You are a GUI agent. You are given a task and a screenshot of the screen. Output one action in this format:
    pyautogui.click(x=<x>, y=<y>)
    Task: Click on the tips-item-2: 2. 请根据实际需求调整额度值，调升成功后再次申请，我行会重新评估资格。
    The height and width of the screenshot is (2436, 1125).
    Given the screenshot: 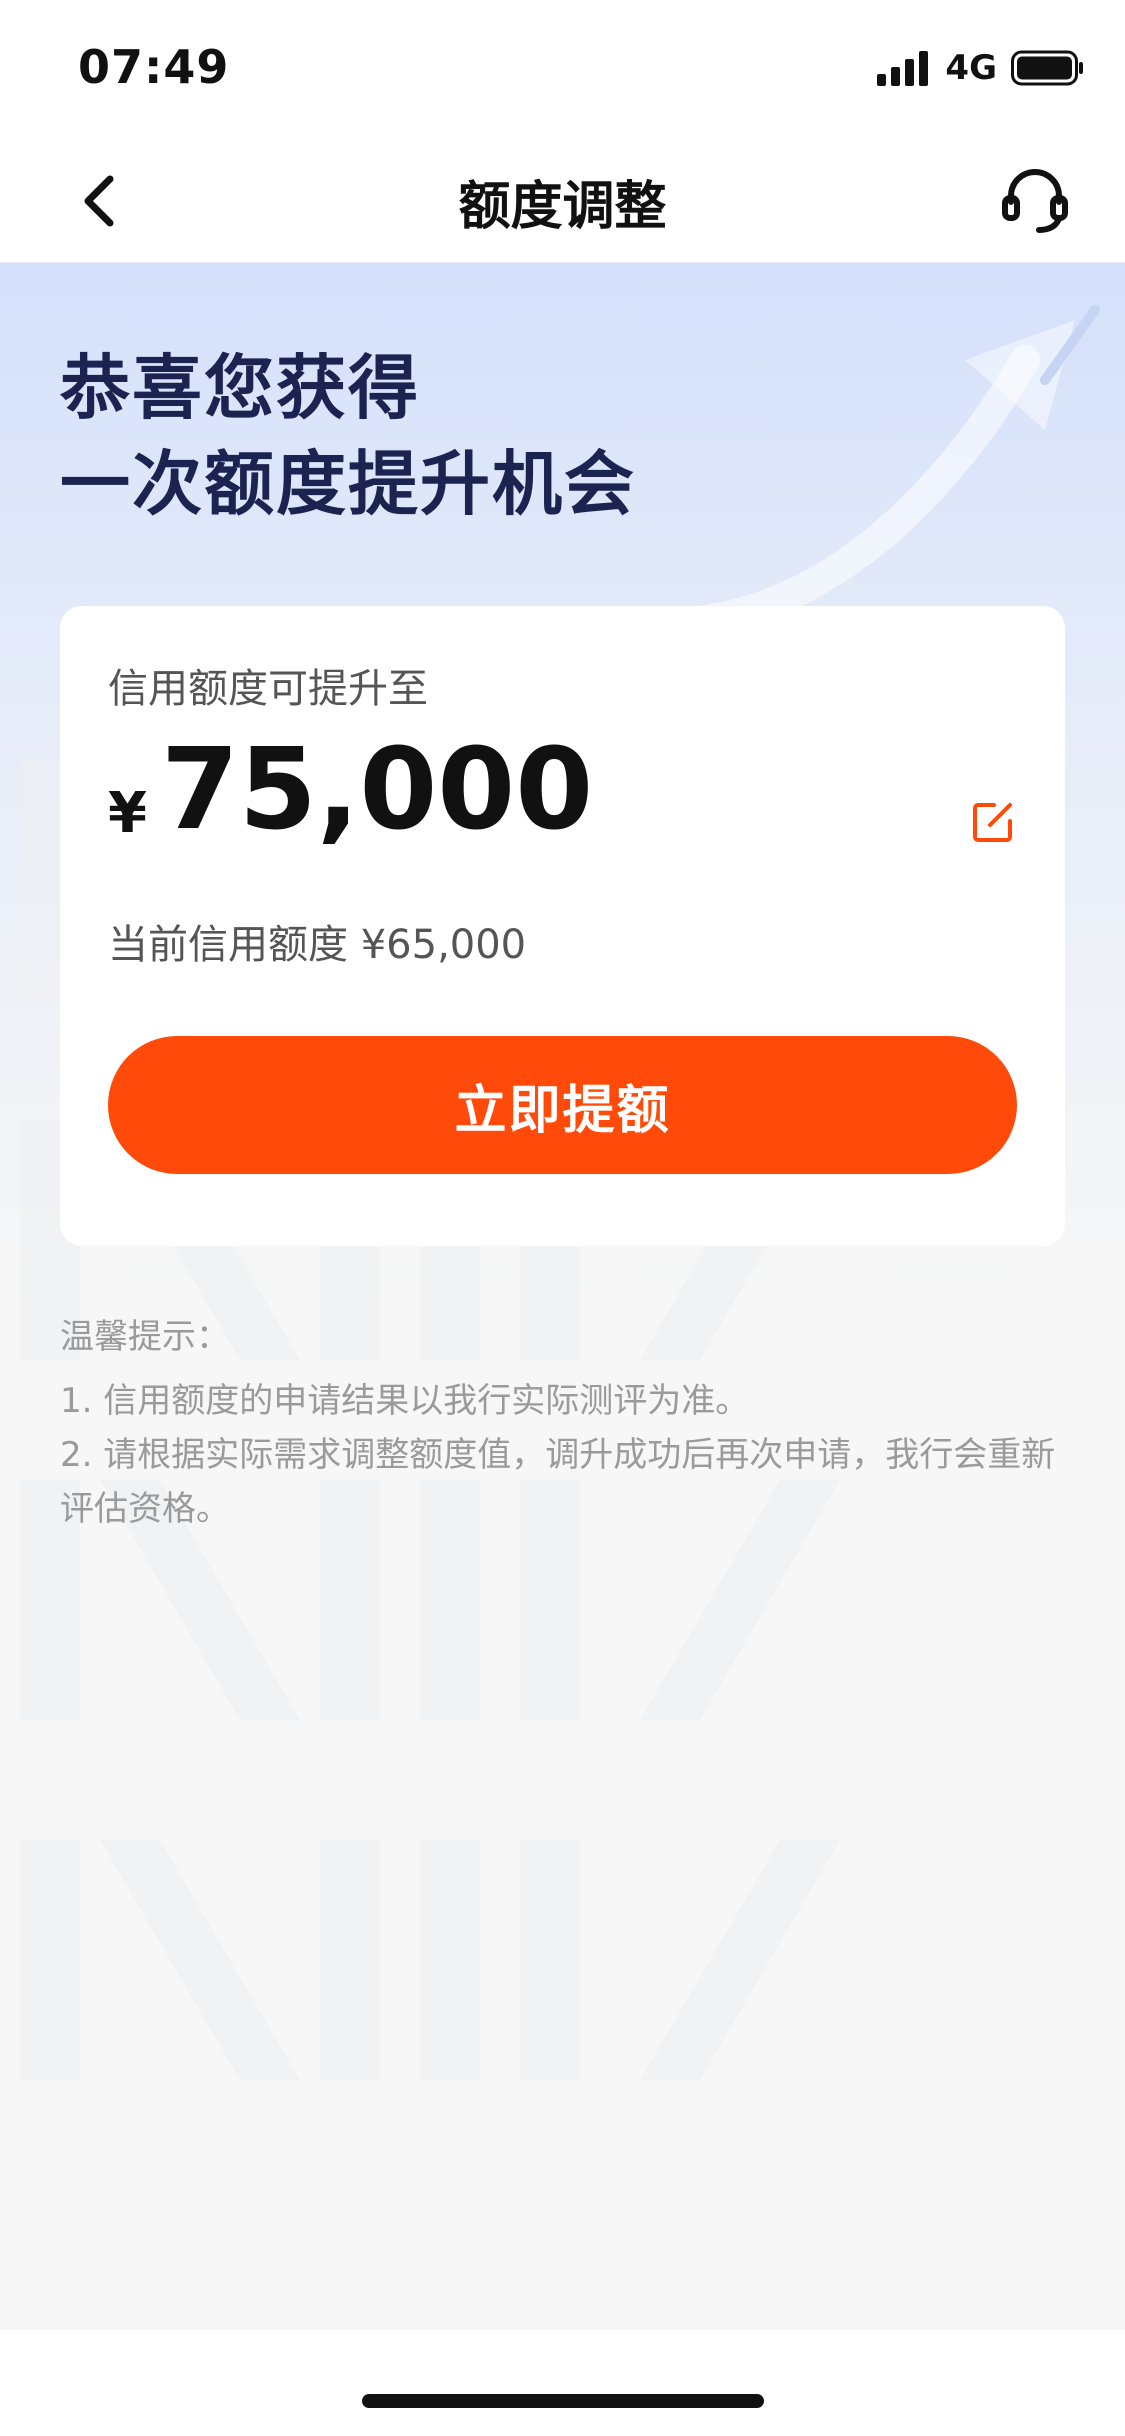 What is the action you would take?
    pyautogui.click(x=558, y=1482)
    